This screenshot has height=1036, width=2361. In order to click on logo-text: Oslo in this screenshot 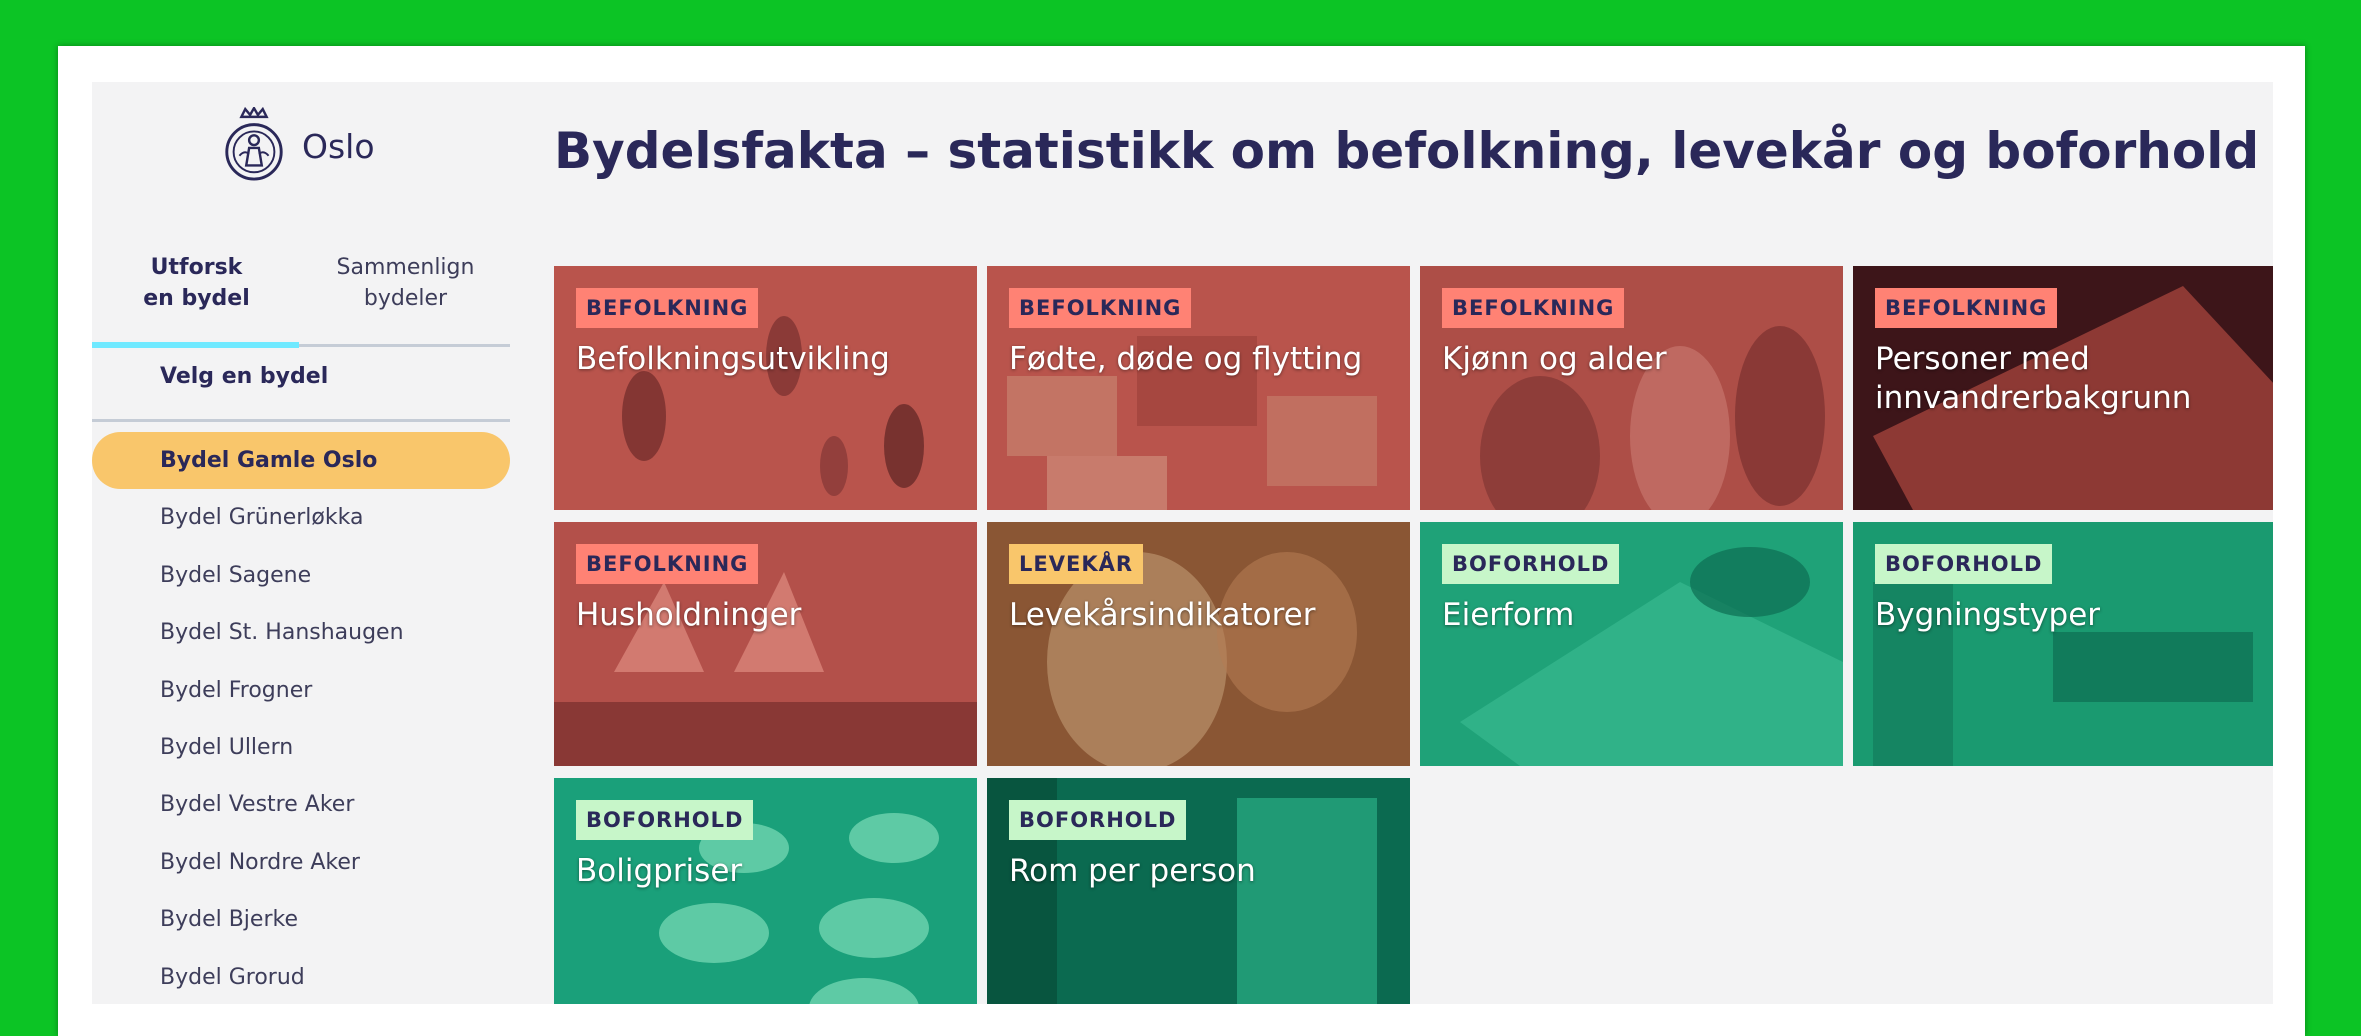, I will do `click(338, 146)`.